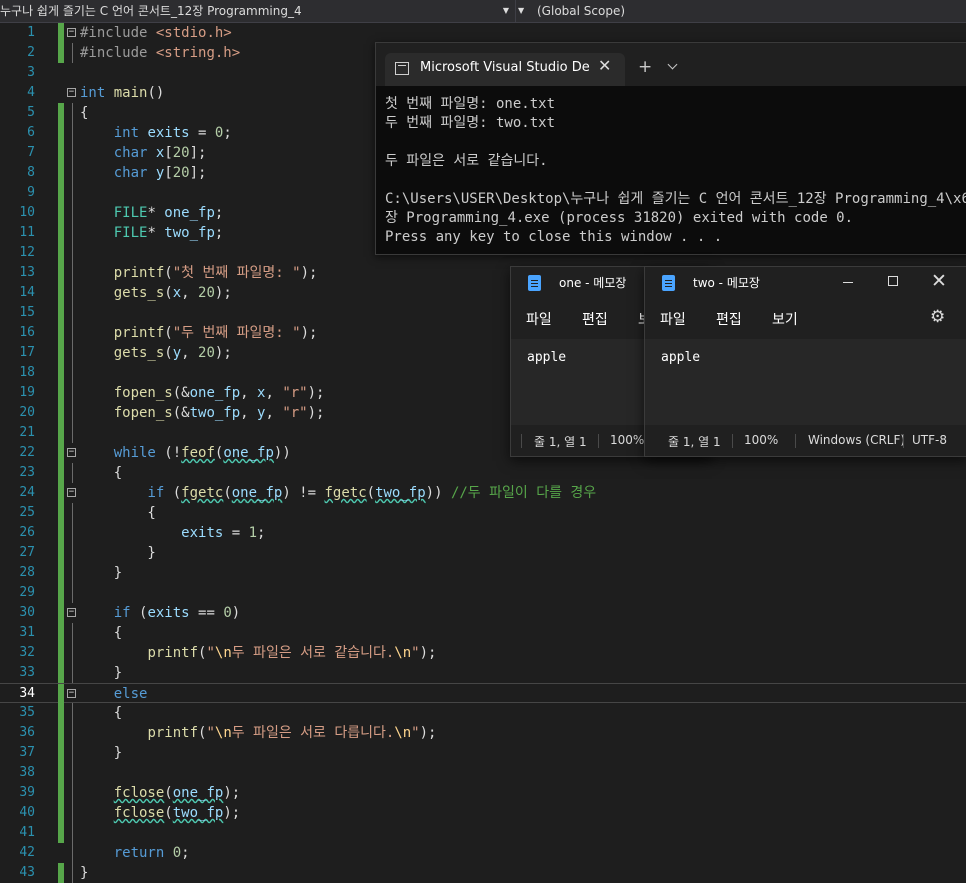 This screenshot has width=966, height=883. Describe the element at coordinates (27, 472) in the screenshot. I see `line-number: 23` at that location.